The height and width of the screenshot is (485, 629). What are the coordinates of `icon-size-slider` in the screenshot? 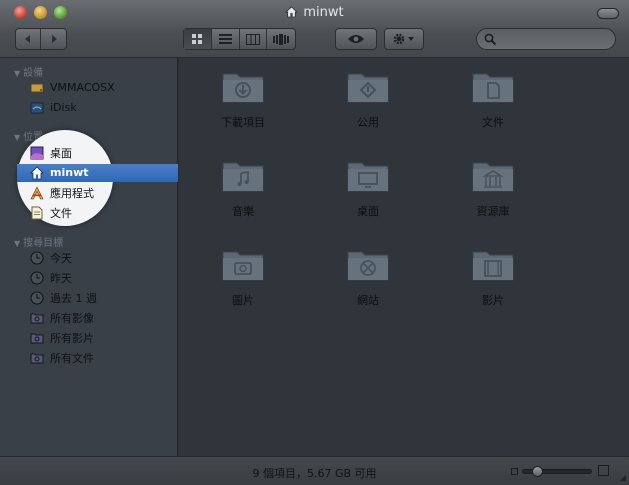 It's located at (557, 471).